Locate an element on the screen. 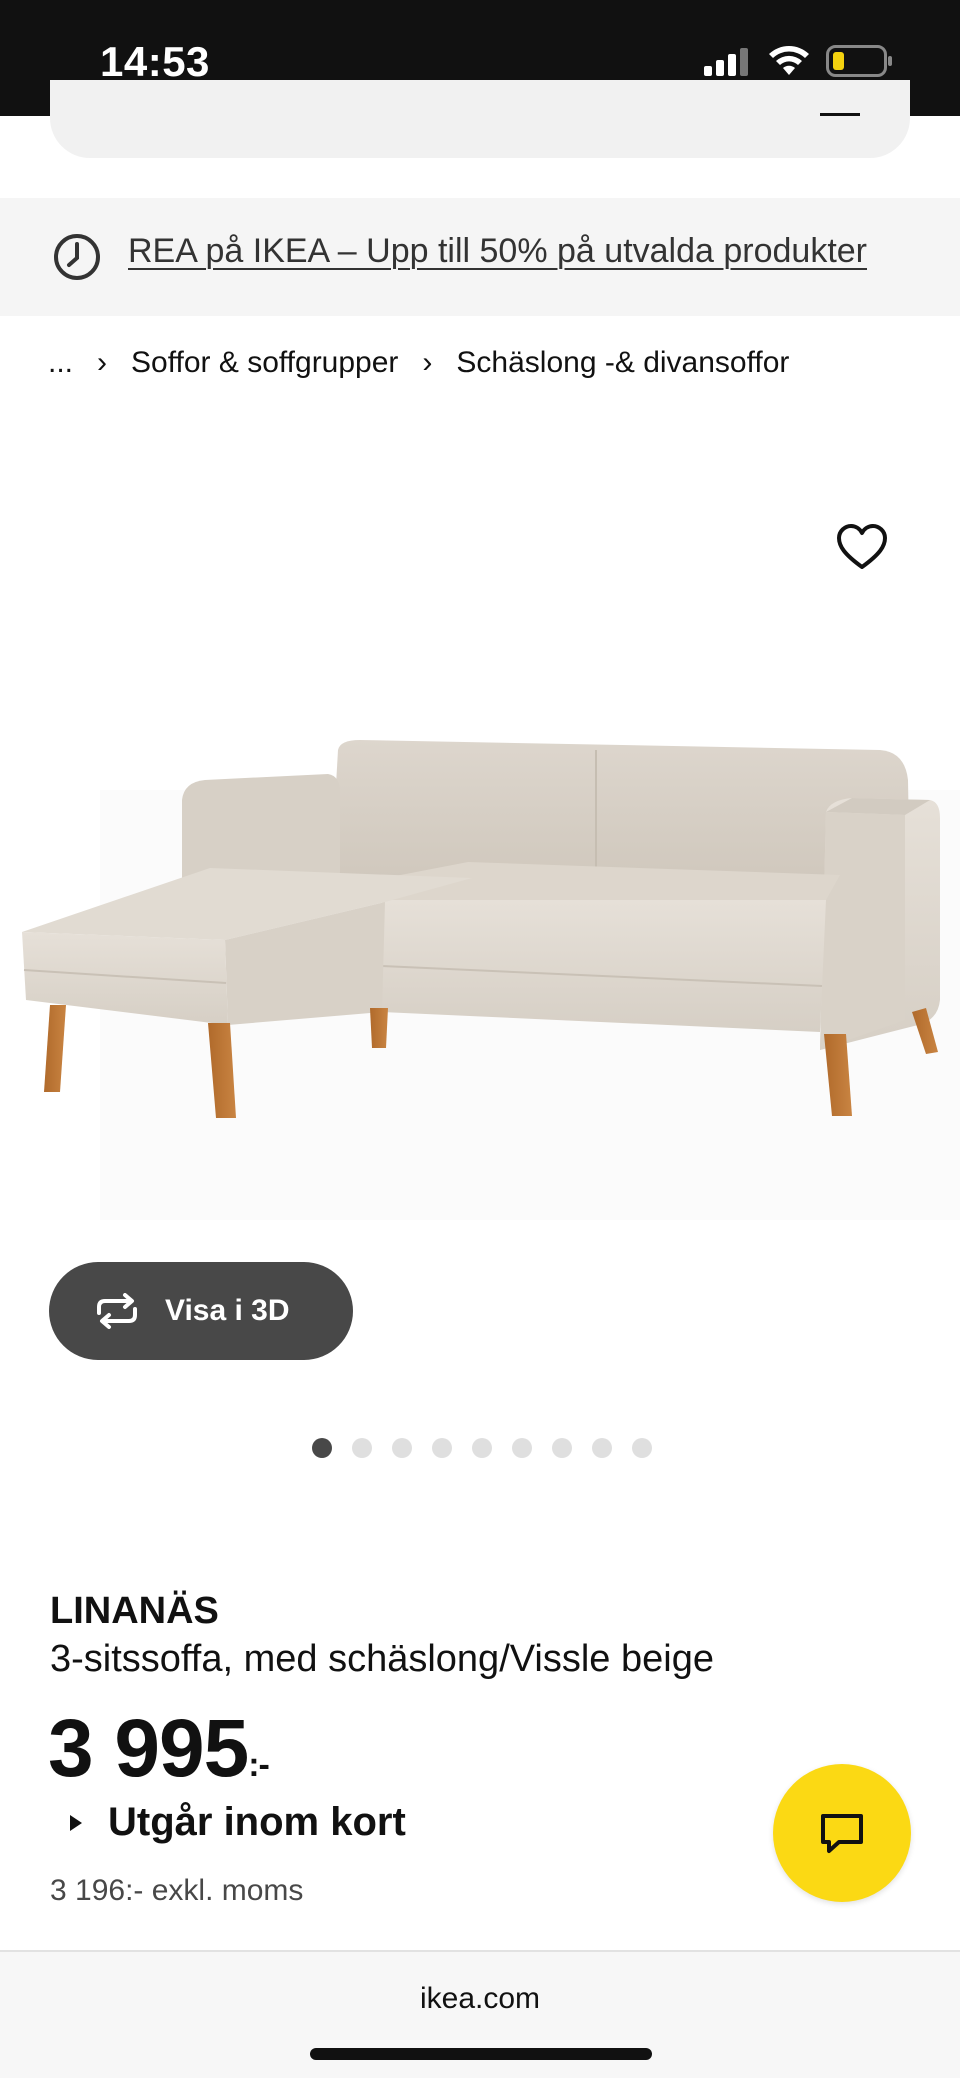  battery-icon is located at coordinates (859, 61).